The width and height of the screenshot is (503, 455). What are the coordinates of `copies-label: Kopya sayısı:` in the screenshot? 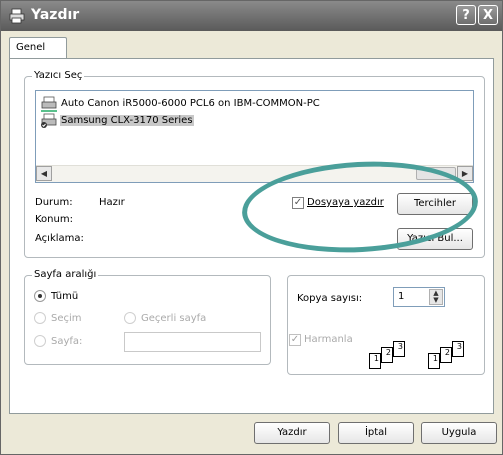 It's located at (330, 298).